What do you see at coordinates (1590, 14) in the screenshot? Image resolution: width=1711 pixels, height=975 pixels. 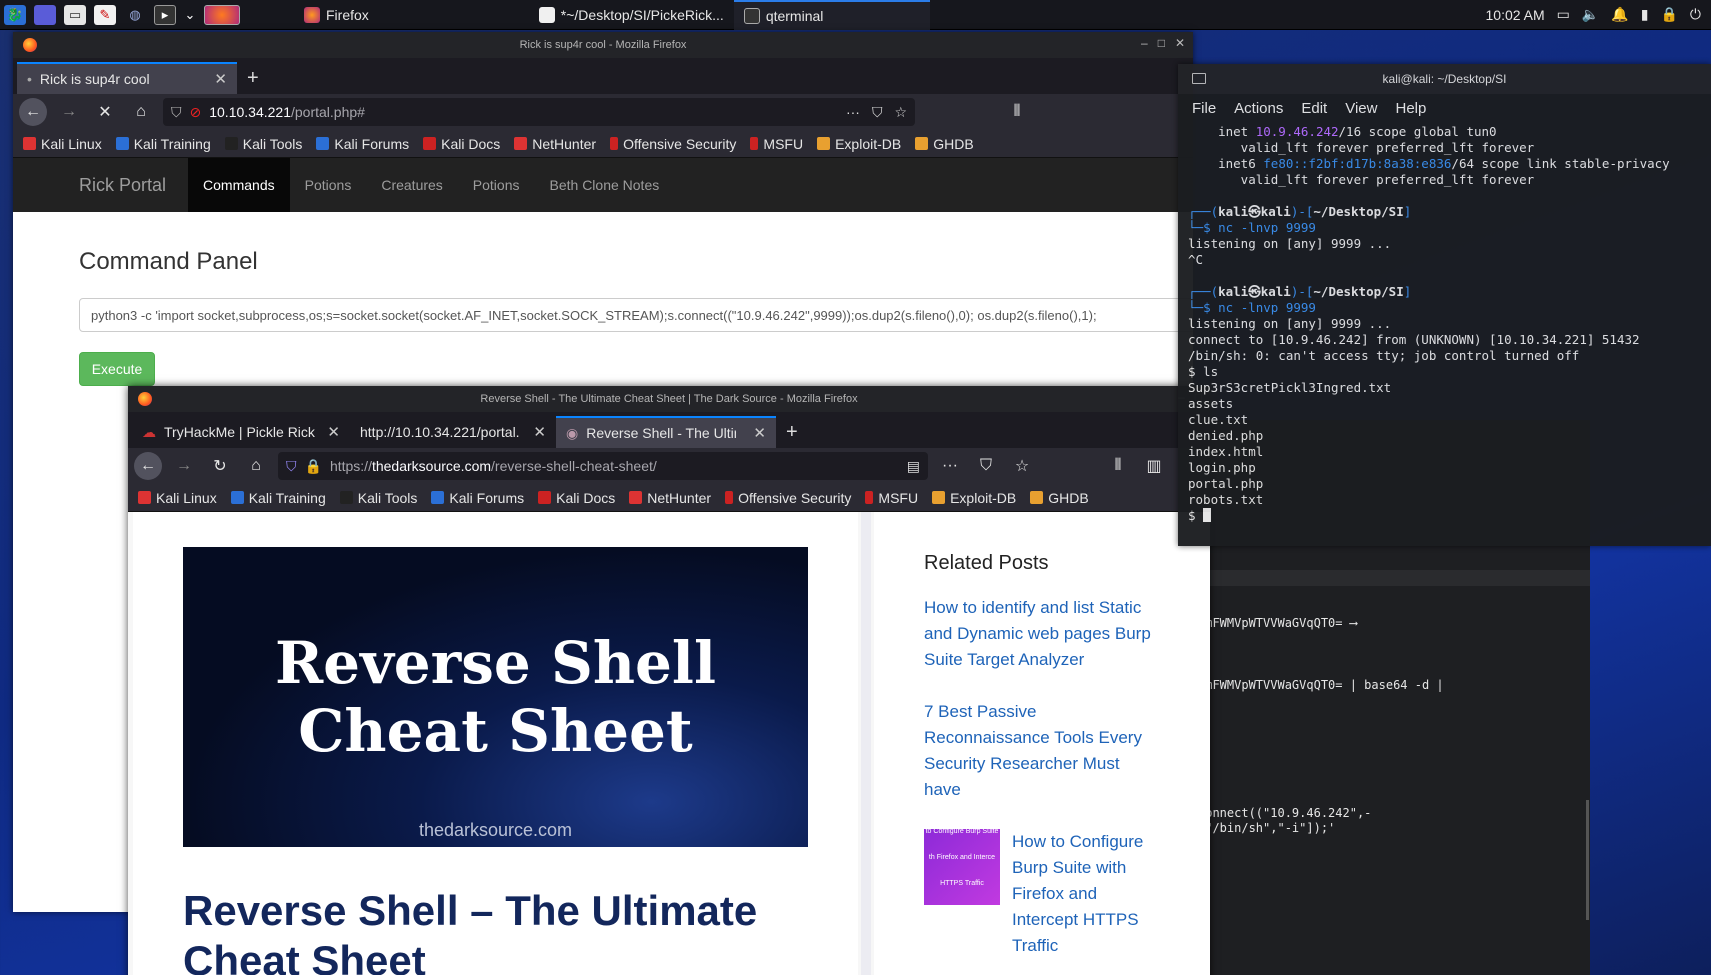 I see `volume-icon: 🔈` at bounding box center [1590, 14].